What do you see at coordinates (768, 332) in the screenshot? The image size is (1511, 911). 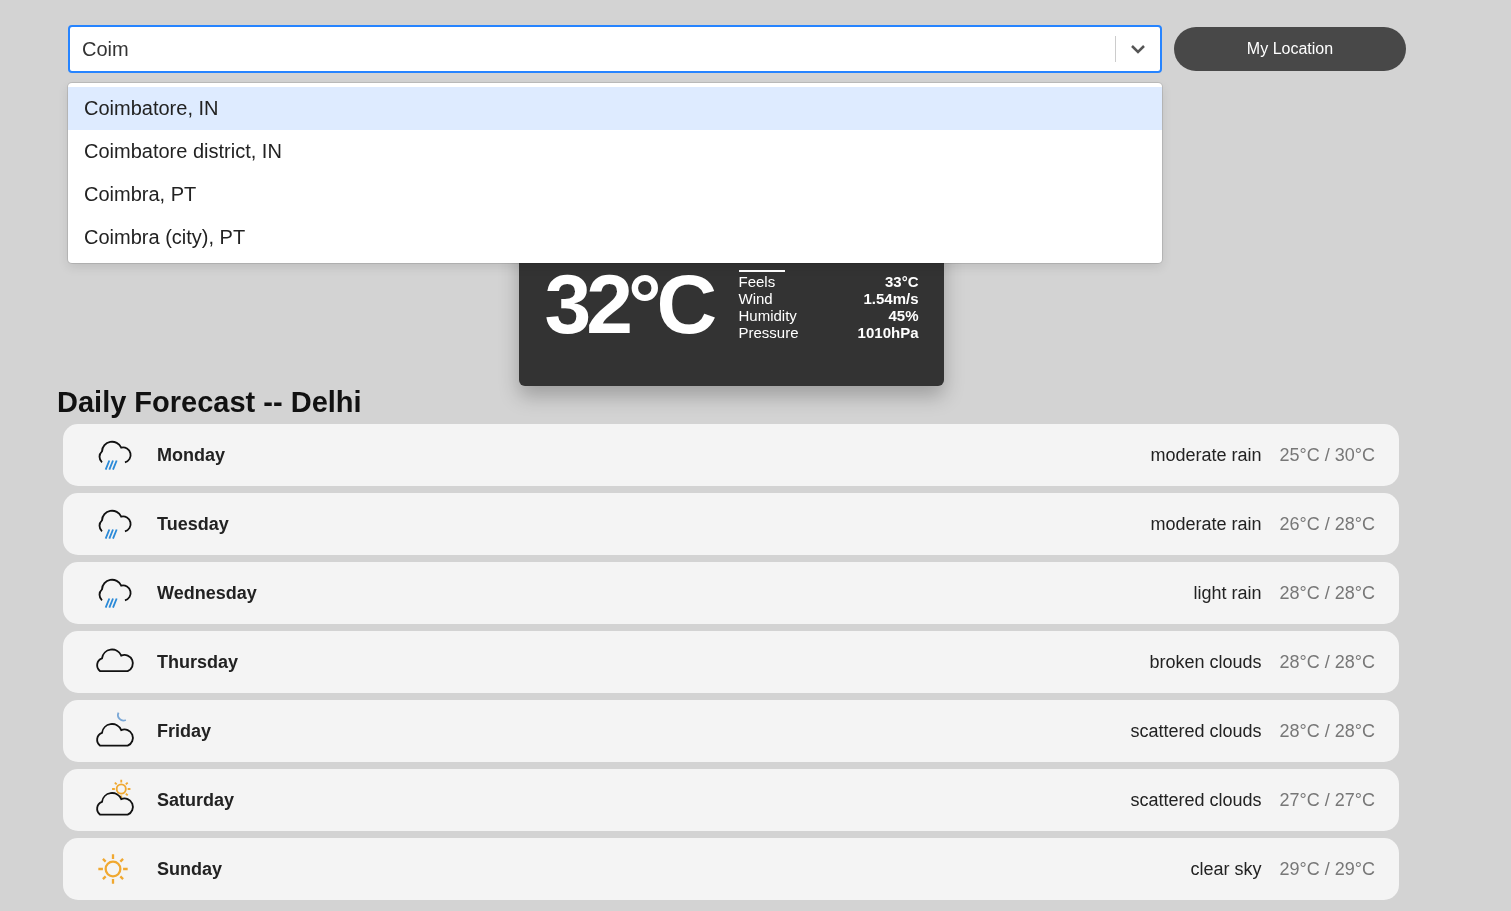 I see `detail-label: Pressure` at bounding box center [768, 332].